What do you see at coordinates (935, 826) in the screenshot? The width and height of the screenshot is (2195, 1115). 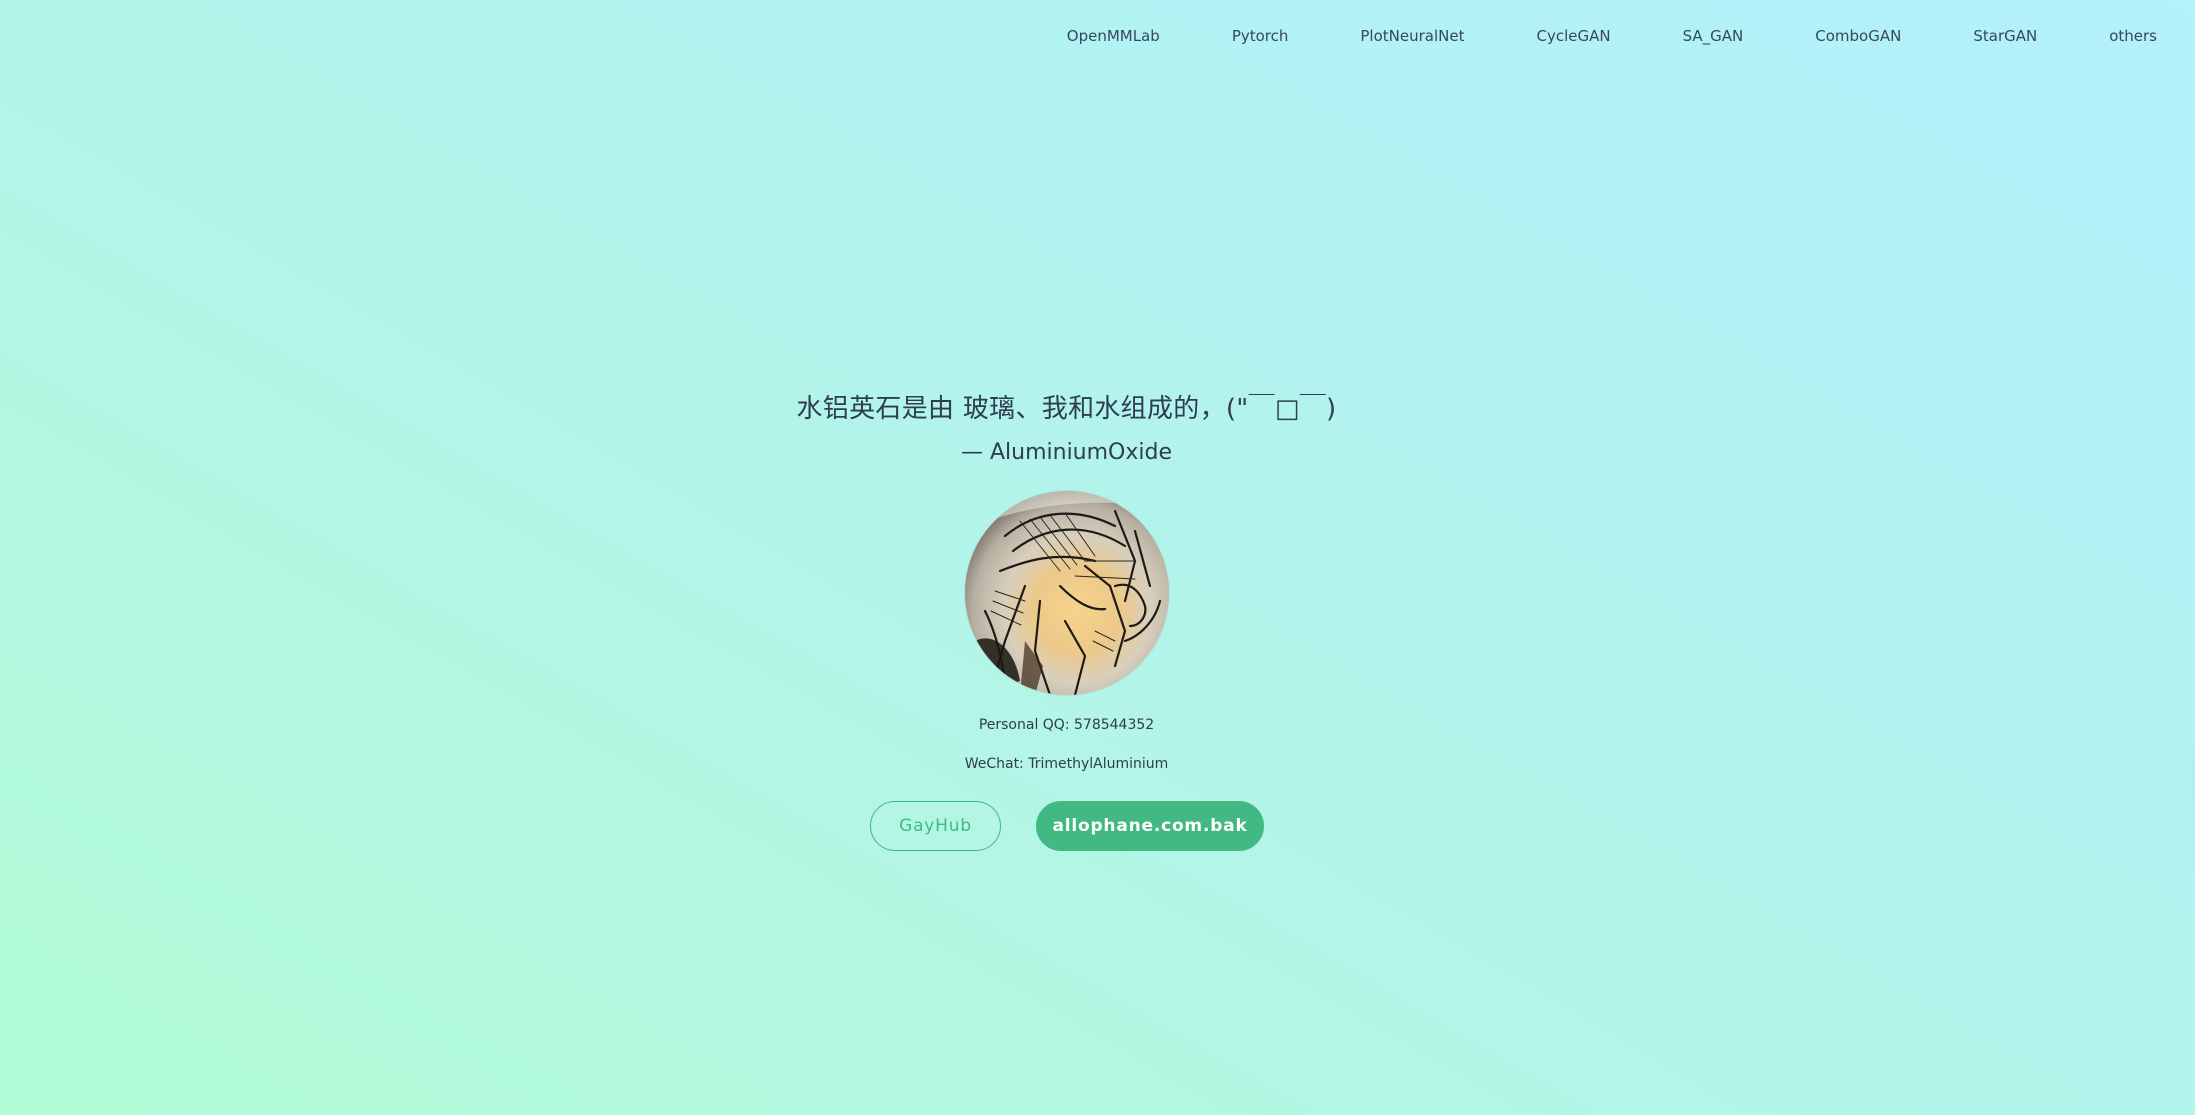 I see `gayhub-button: GayHub` at bounding box center [935, 826].